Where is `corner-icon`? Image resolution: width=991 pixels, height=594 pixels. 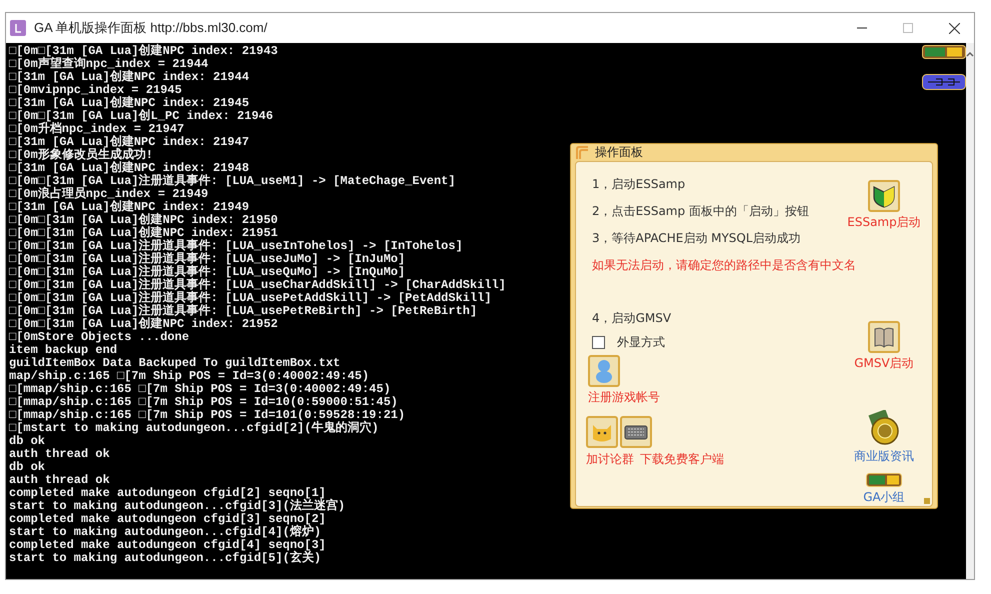 corner-icon is located at coordinates (582, 153).